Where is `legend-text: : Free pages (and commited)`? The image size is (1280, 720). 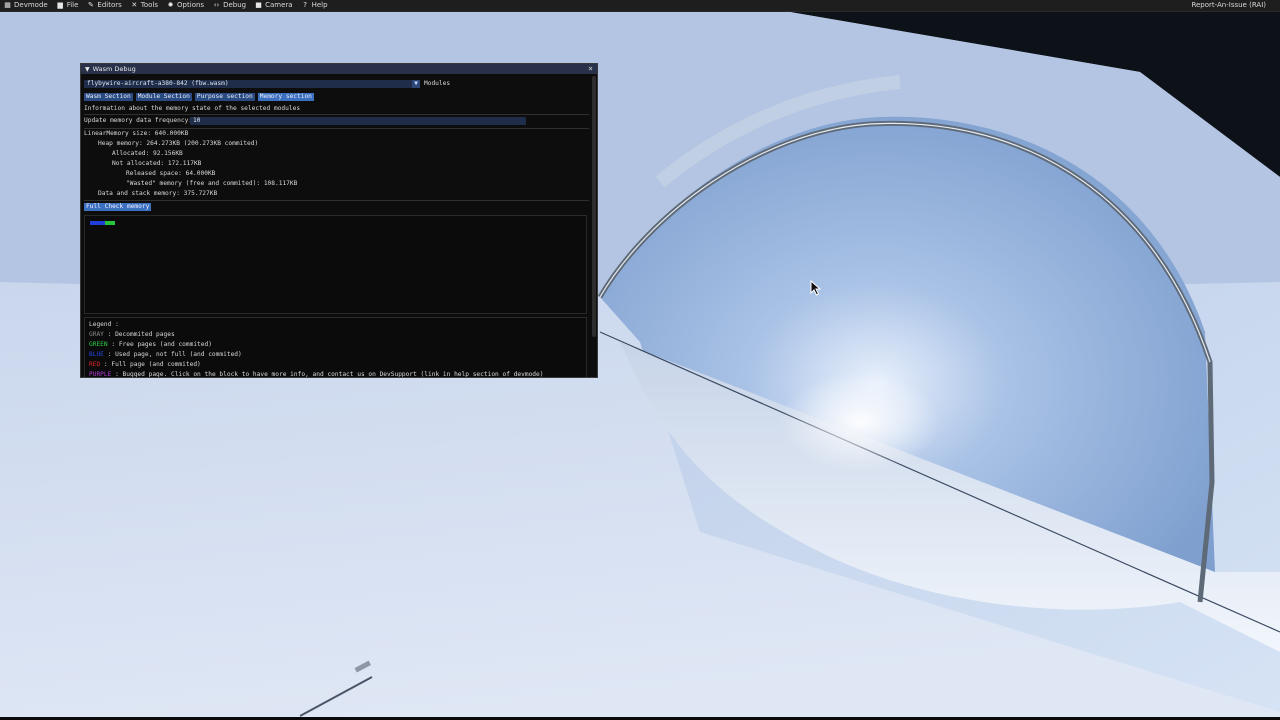 legend-text: : Free pages (and commited) is located at coordinates (159, 344).